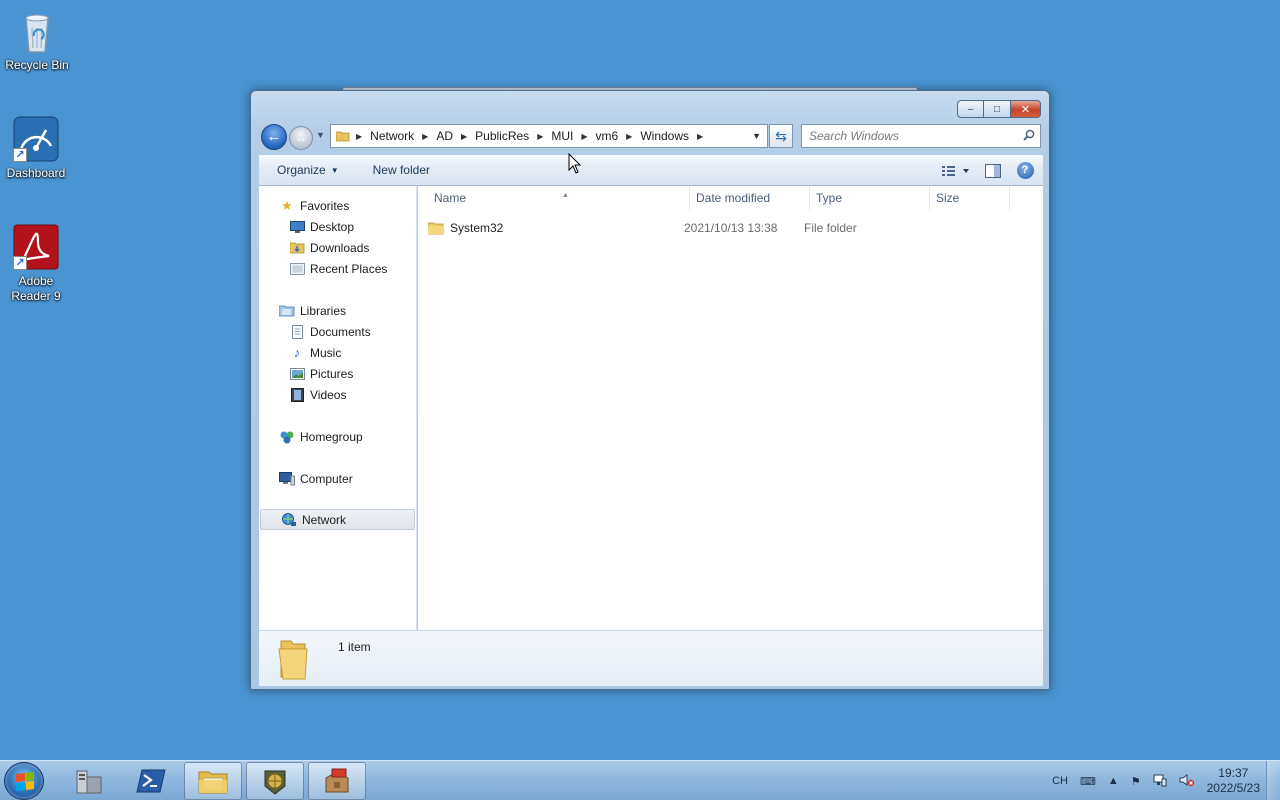 This screenshot has width=1280, height=800. What do you see at coordinates (444, 136) in the screenshot?
I see `breadcrumb-ad: AD` at bounding box center [444, 136].